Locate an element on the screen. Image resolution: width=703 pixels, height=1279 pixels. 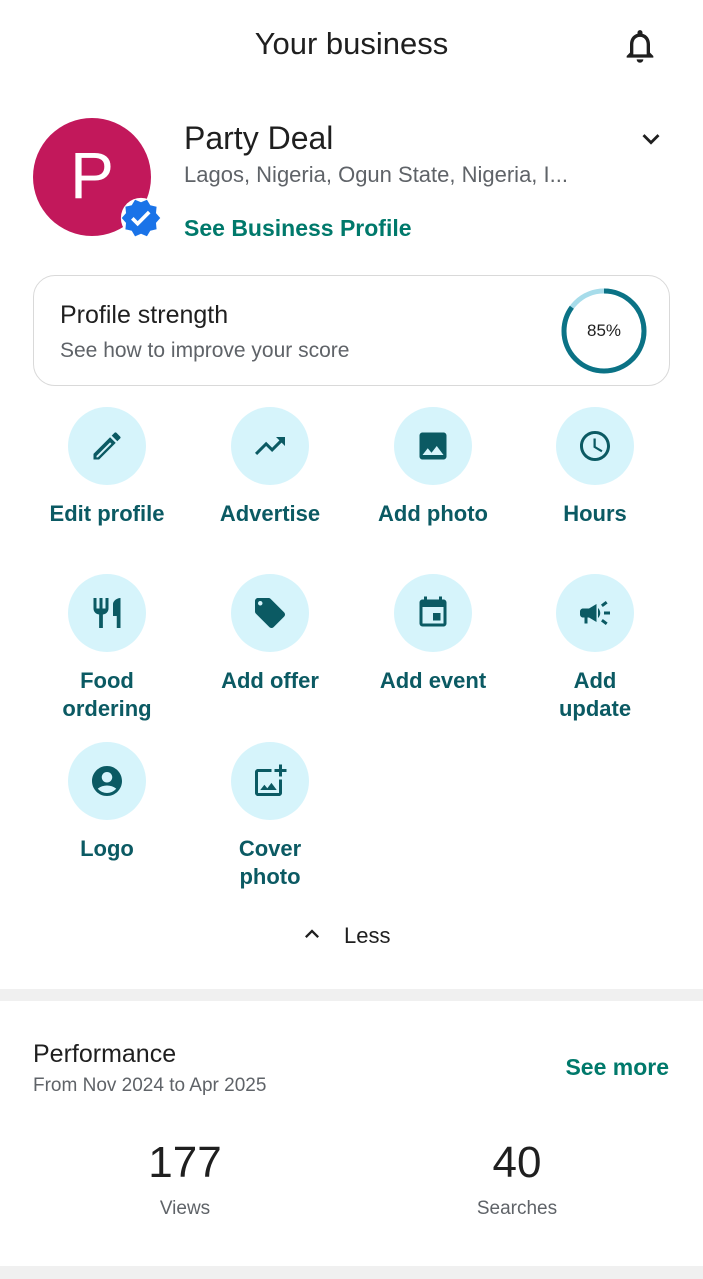
show-less-label: Less is located at coordinates (367, 935).